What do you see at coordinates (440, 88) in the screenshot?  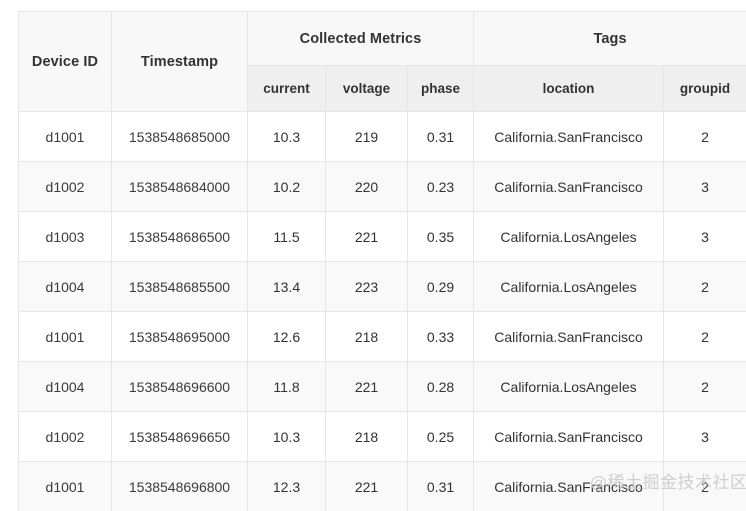 I see `column-header-phase: phase` at bounding box center [440, 88].